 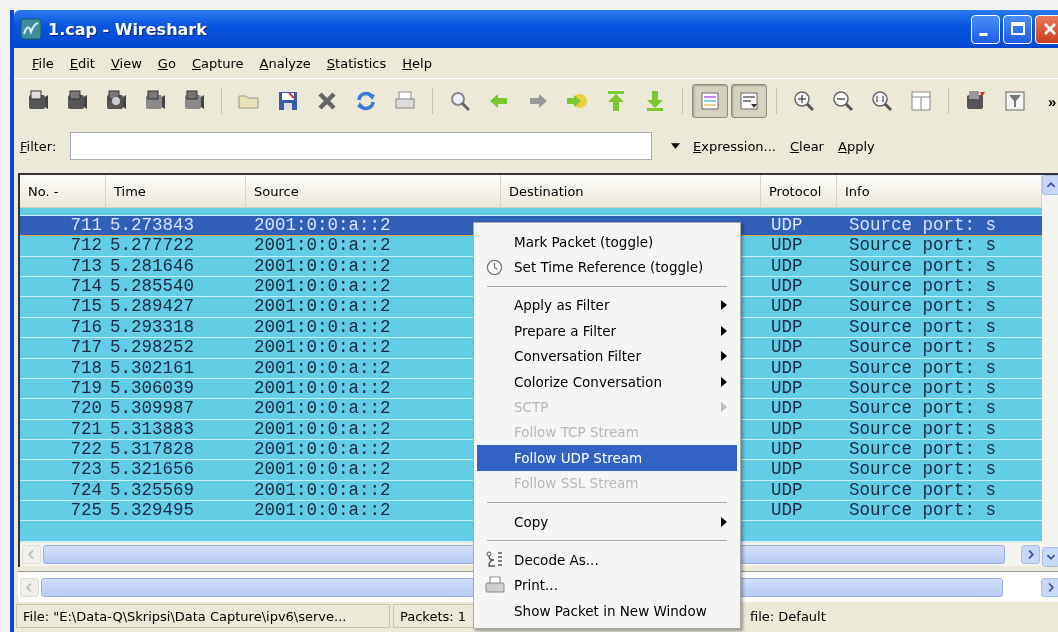 What do you see at coordinates (86, 470) in the screenshot?
I see `number-cell: 723` at bounding box center [86, 470].